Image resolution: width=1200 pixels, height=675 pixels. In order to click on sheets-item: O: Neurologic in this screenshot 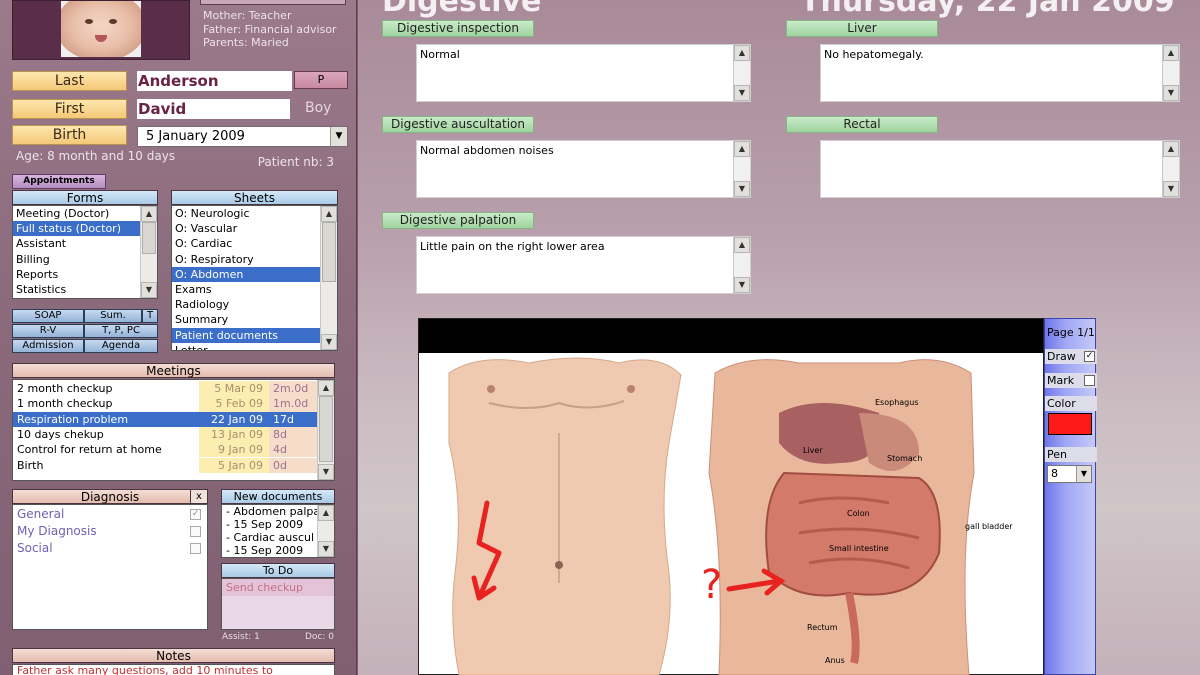, I will do `click(254, 213)`.